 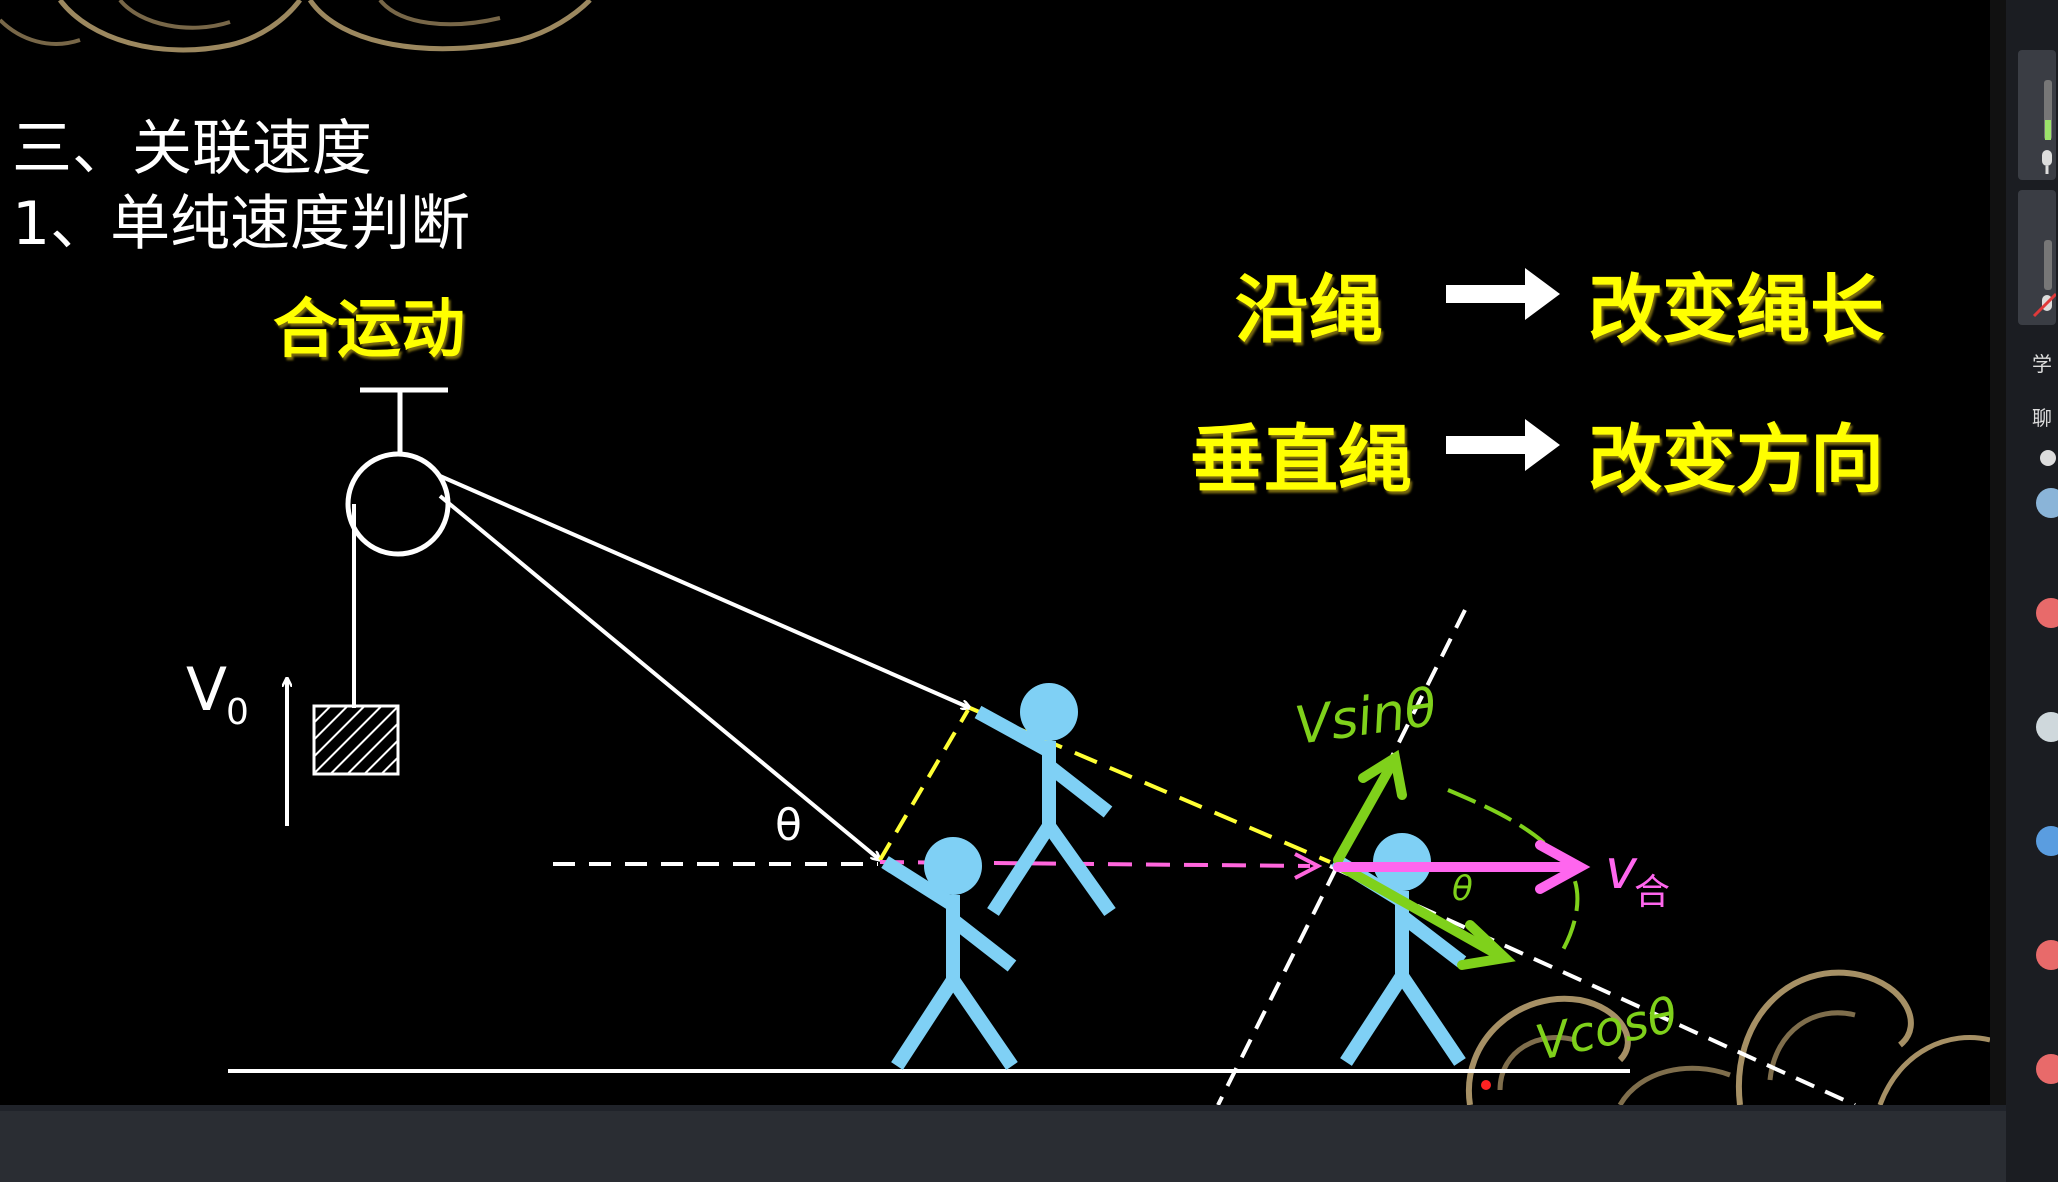 I want to click on slide-panel-divider, so click(x=1998, y=552).